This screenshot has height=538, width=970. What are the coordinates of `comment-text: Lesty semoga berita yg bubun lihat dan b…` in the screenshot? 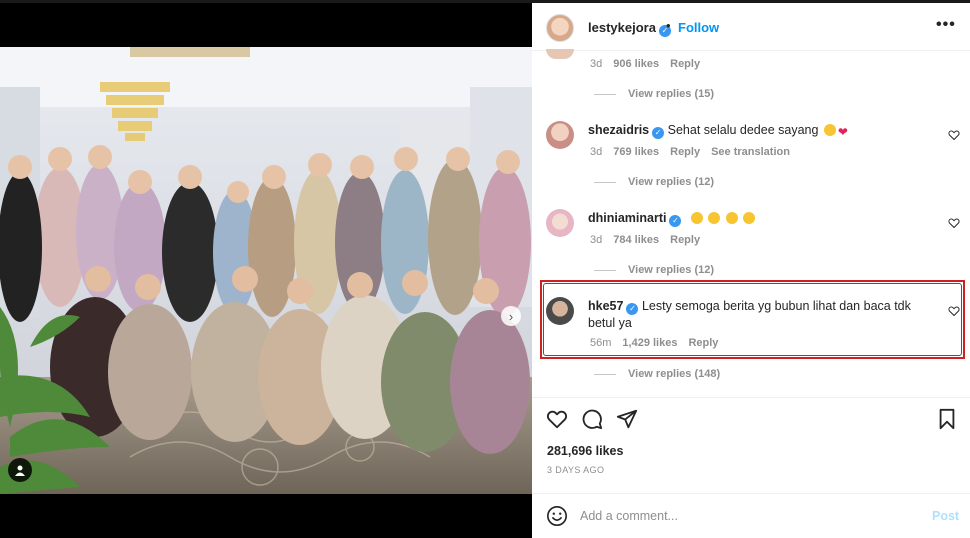 It's located at (749, 314).